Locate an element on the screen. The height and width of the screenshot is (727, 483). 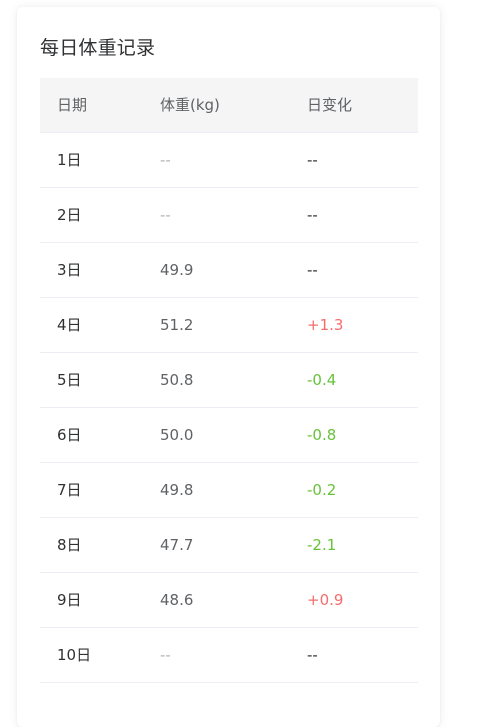
table-row: 9日 48.6 +0.9 is located at coordinates (229, 600).